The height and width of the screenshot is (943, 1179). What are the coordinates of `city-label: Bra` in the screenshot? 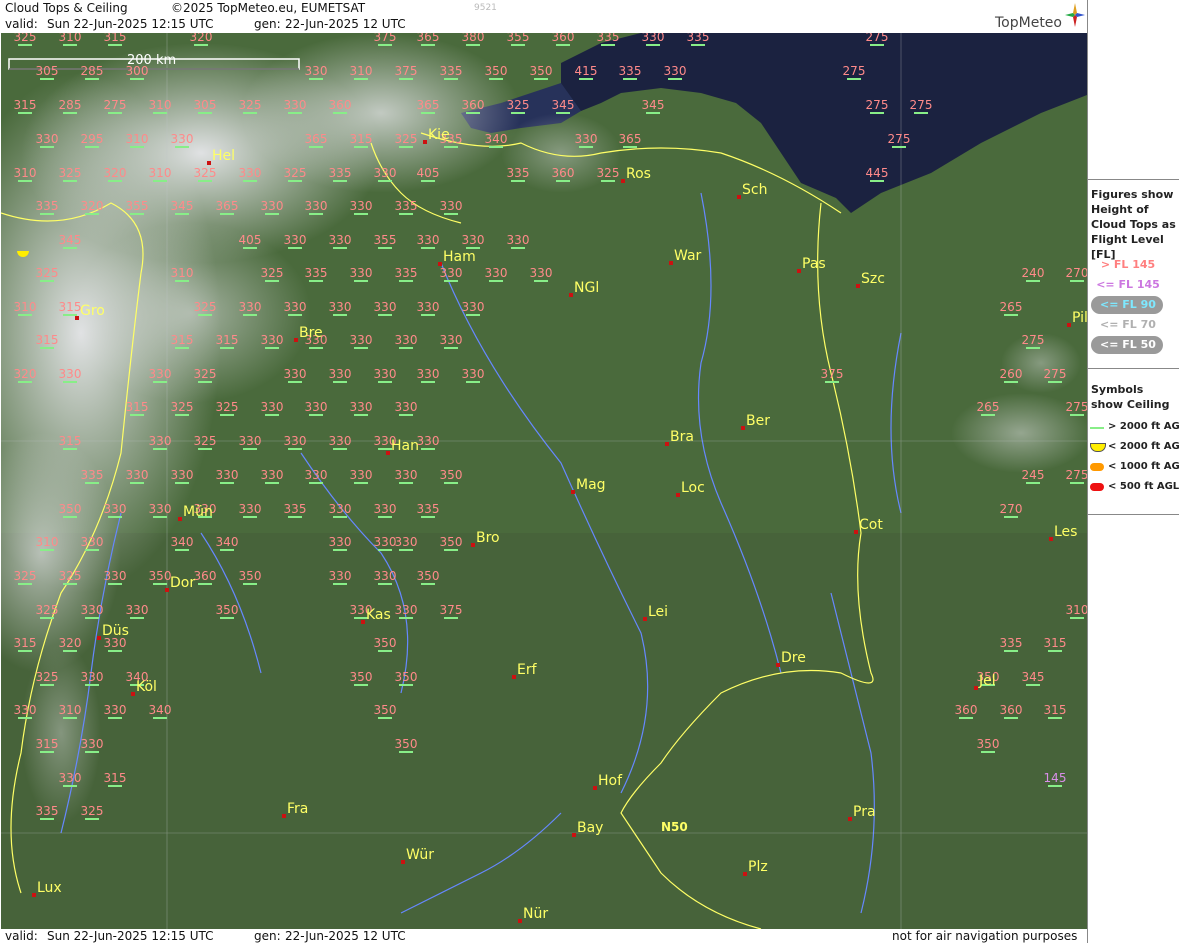 It's located at (682, 437).